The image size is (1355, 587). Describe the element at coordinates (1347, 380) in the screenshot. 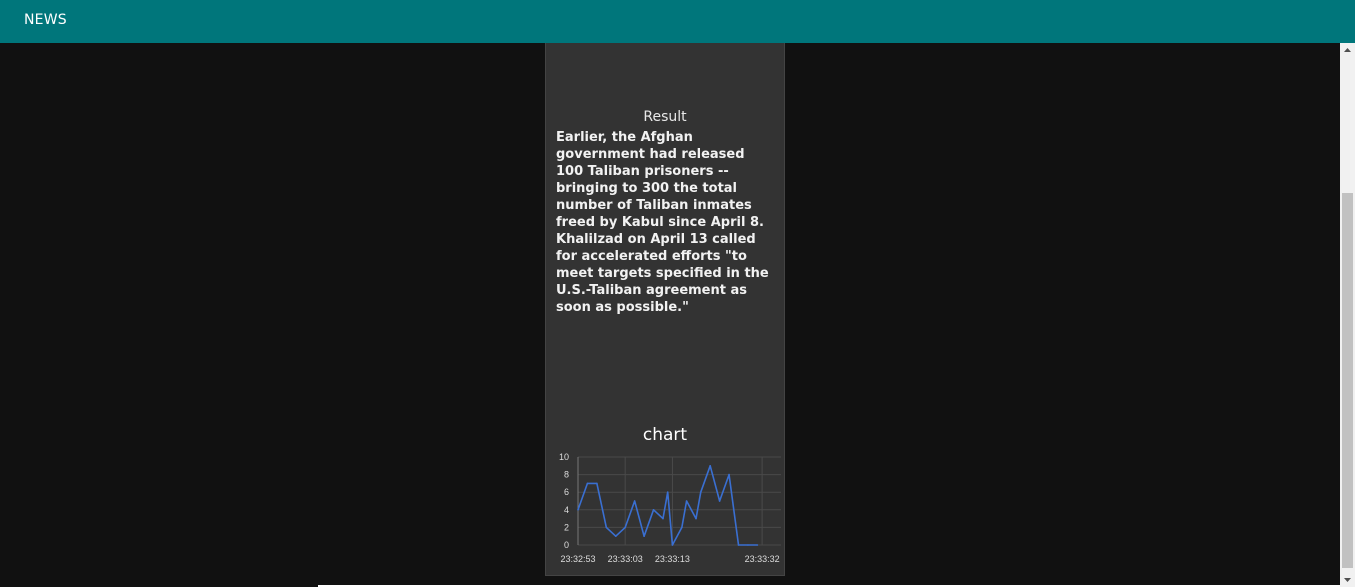

I see `scrollbar-thumb` at that location.